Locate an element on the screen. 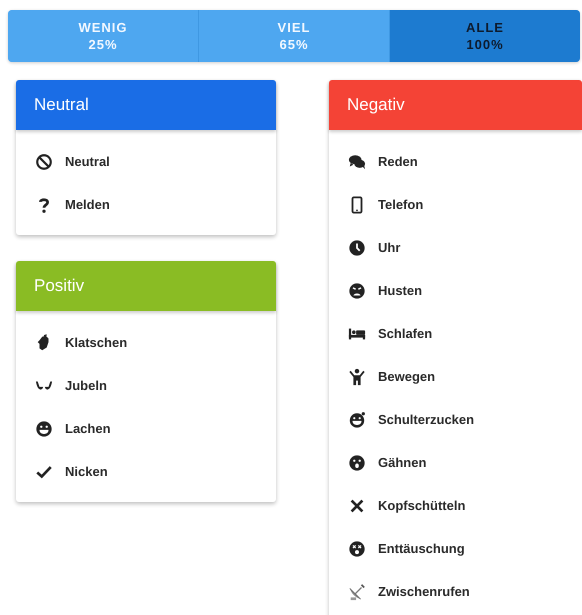 This screenshot has height=615, width=582. action-label: Schulterzucken is located at coordinates (426, 419).